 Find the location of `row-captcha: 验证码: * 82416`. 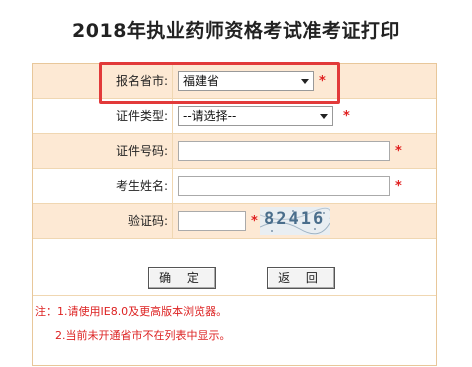

row-captcha: 验证码: * 82416 is located at coordinates (234, 221).